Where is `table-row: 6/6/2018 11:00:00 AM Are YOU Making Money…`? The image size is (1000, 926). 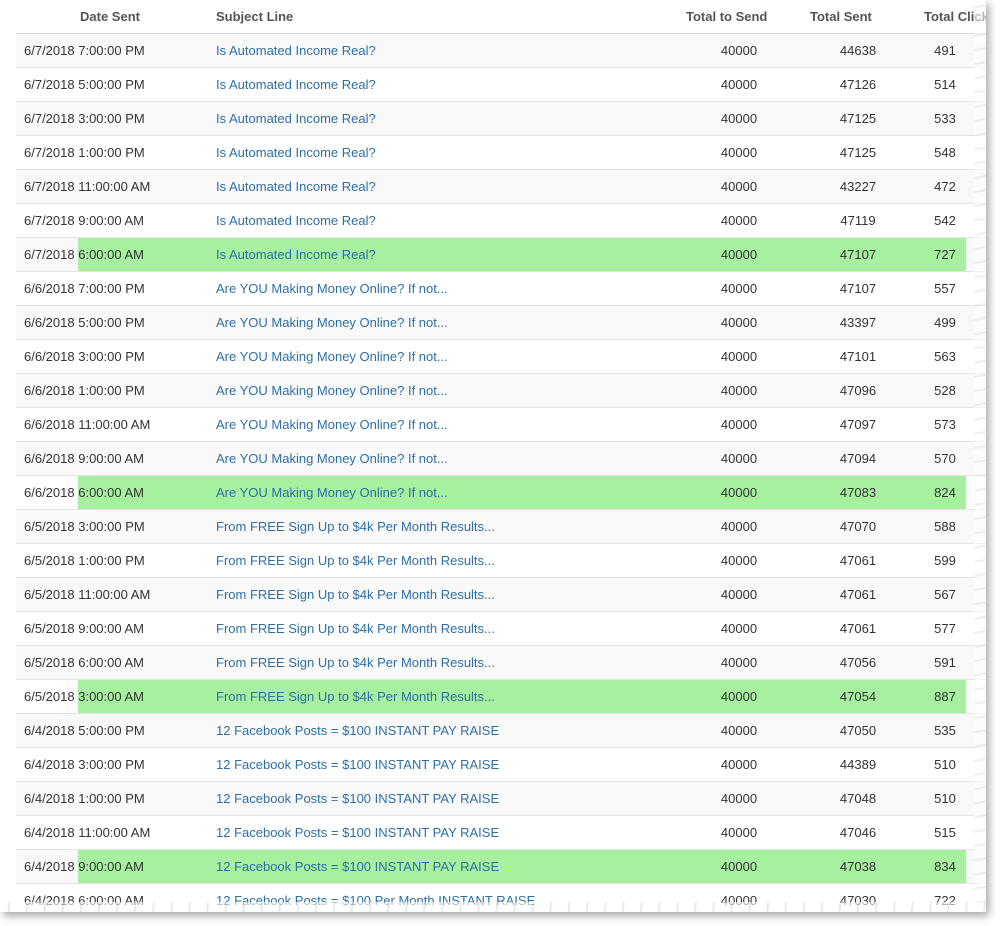
table-row: 6/6/2018 11:00:00 AM Are YOU Making Money… is located at coordinates (501, 424).